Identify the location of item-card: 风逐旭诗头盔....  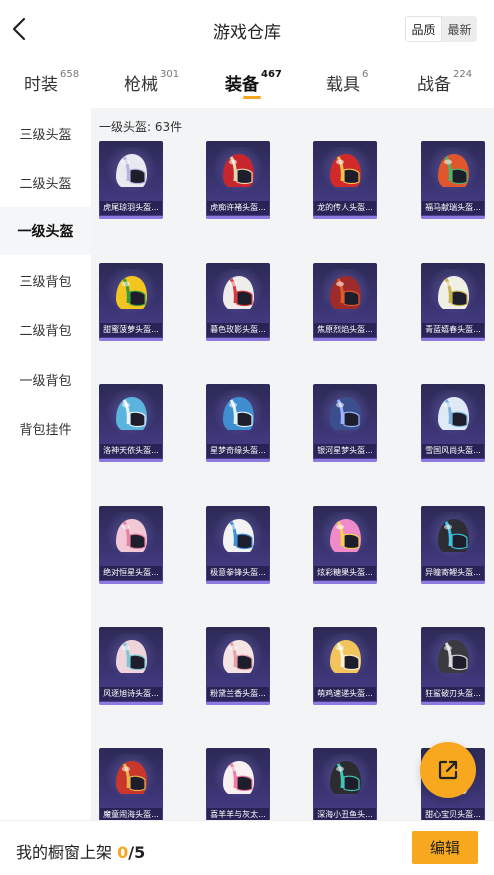
(131, 667).